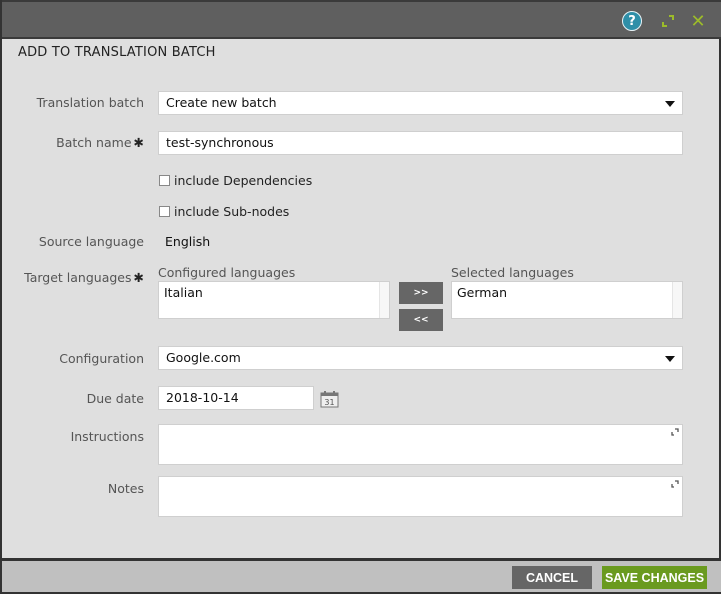 This screenshot has width=721, height=594. Describe the element at coordinates (654, 577) in the screenshot. I see `save-changes-button: SAVE CHANGES` at that location.